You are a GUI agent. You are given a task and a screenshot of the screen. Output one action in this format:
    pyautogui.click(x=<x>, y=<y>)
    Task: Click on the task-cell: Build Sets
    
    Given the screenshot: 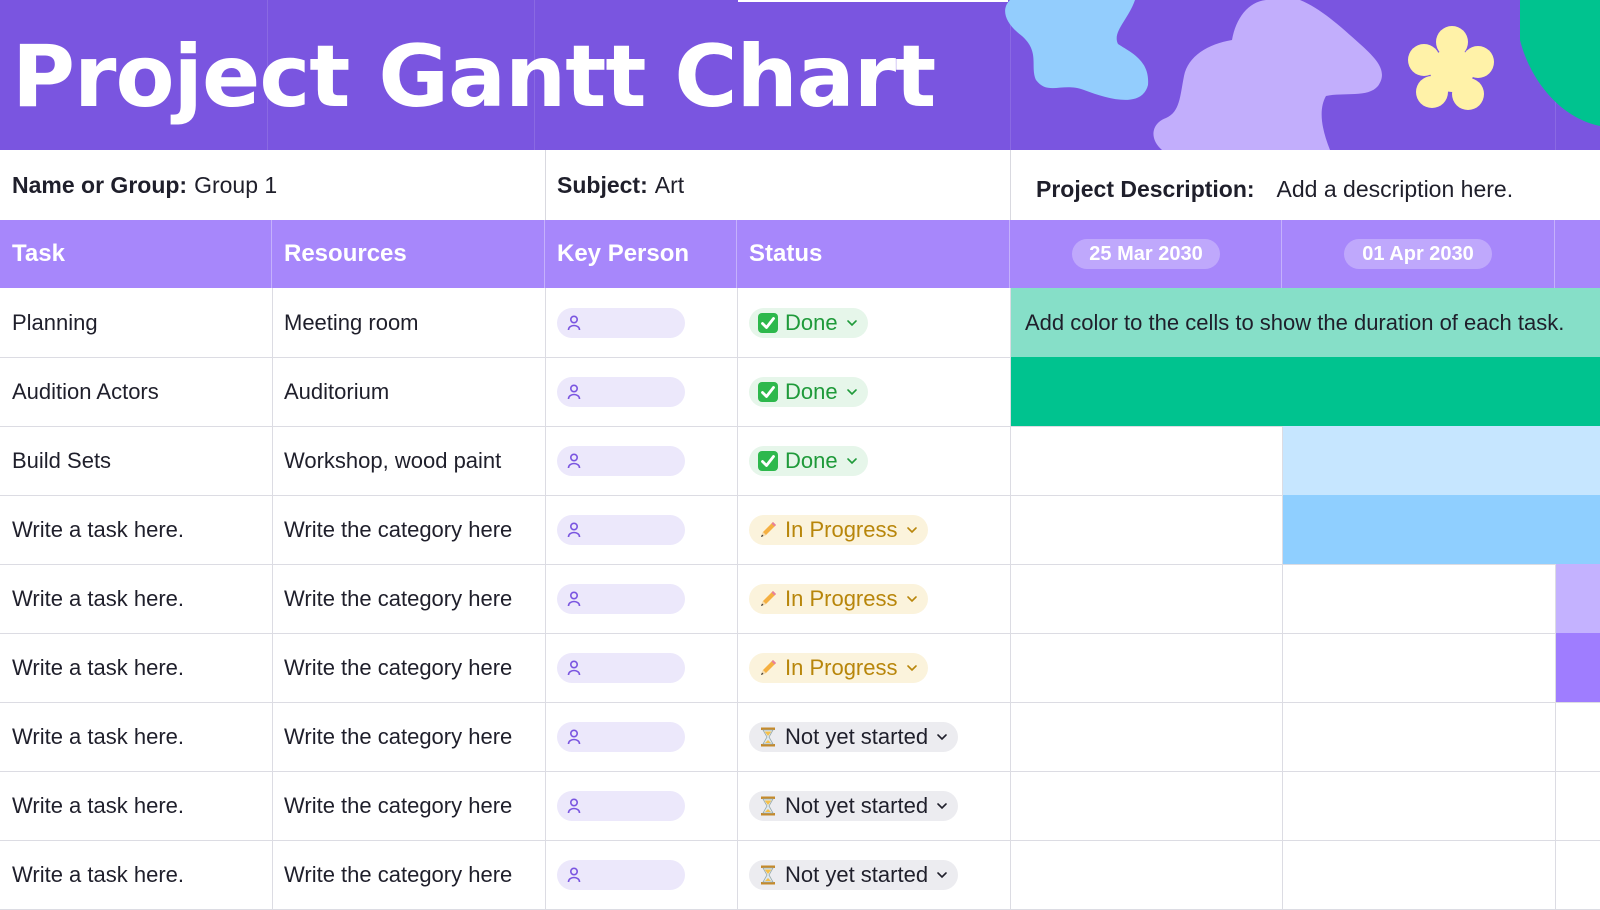 What is the action you would take?
    pyautogui.click(x=136, y=460)
    